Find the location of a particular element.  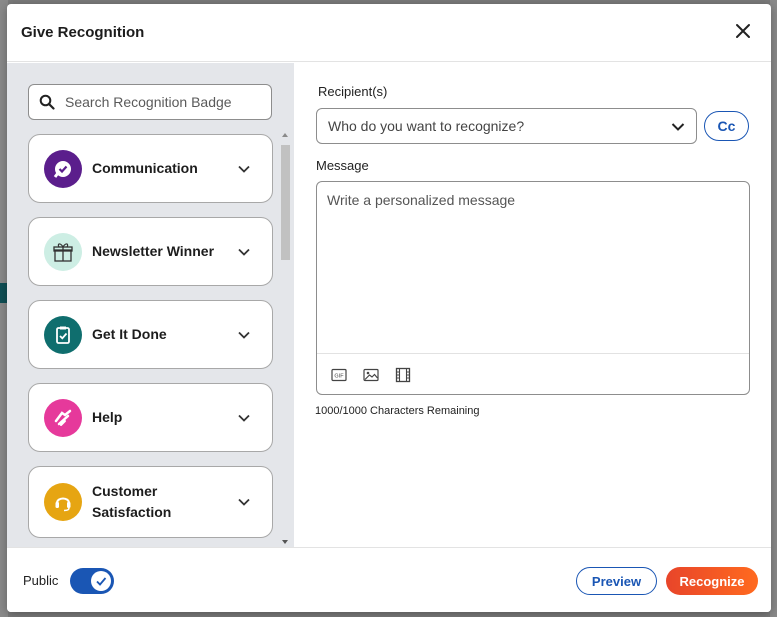

badge-label: Help is located at coordinates (107, 417).